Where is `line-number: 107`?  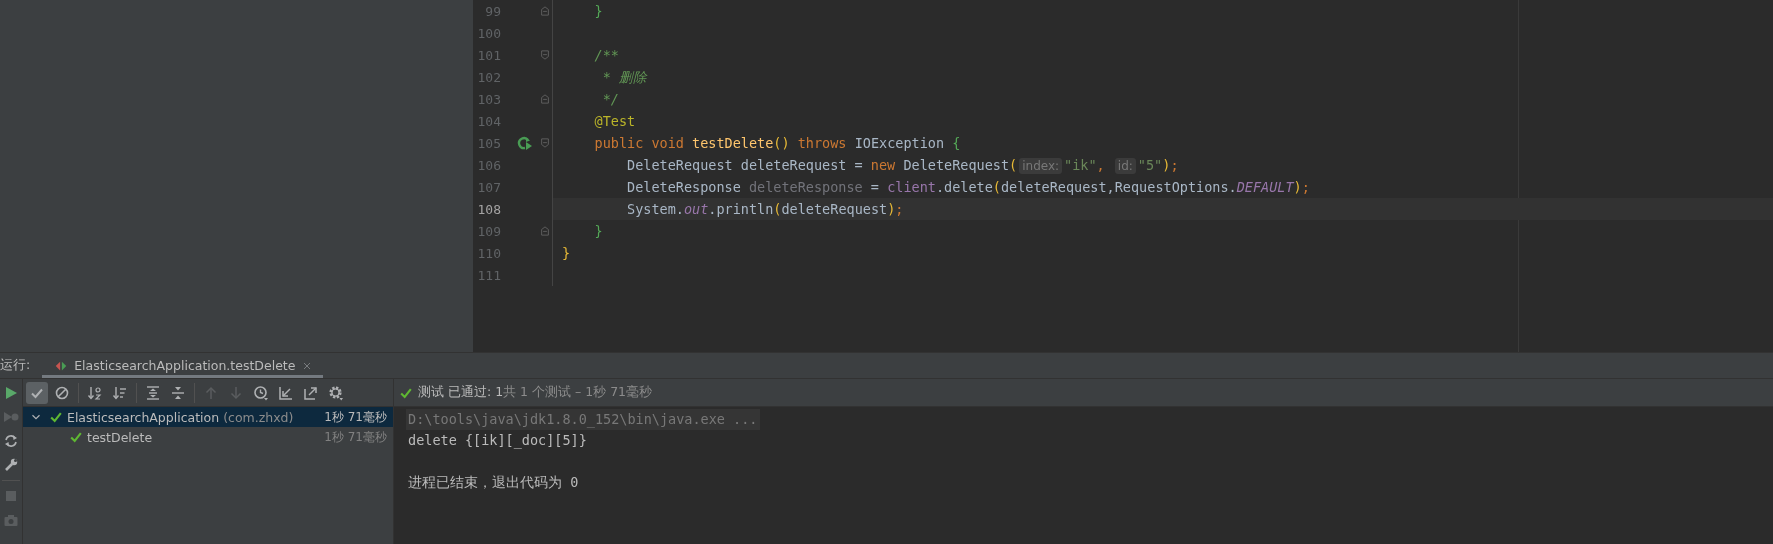
line-number: 107 is located at coordinates (488, 187).